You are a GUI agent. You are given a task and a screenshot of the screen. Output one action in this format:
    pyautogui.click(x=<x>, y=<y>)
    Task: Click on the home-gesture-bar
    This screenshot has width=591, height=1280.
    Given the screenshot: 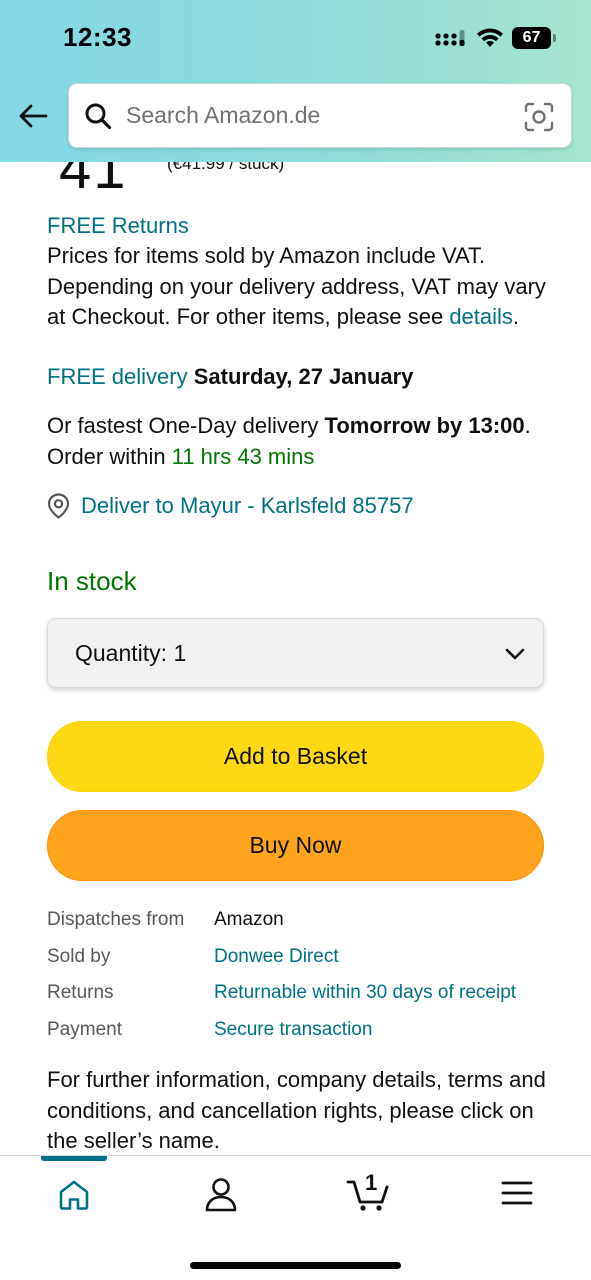 What is the action you would take?
    pyautogui.click(x=295, y=1265)
    